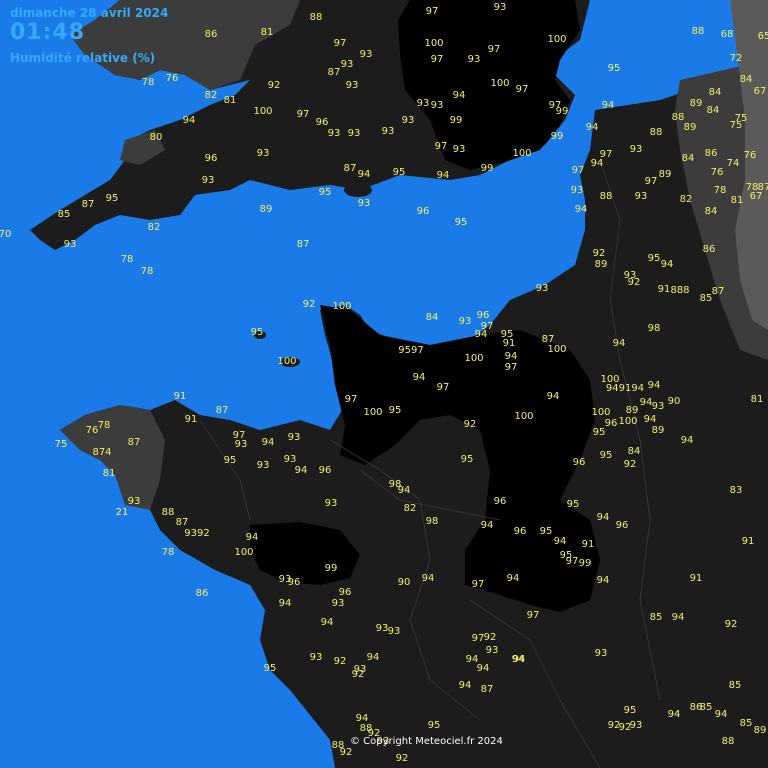 This screenshot has width=768, height=768. Describe the element at coordinates (358, 190) in the screenshot. I see `island-wight` at that location.